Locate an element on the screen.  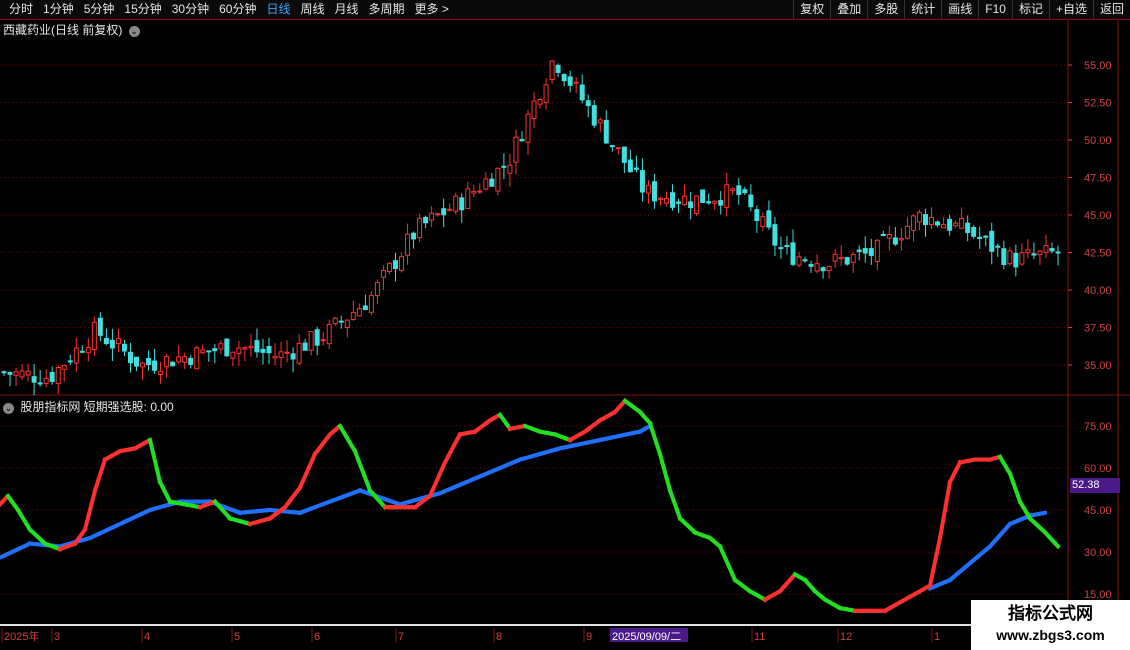
date-label: 2025年 is located at coordinates (21, 636).